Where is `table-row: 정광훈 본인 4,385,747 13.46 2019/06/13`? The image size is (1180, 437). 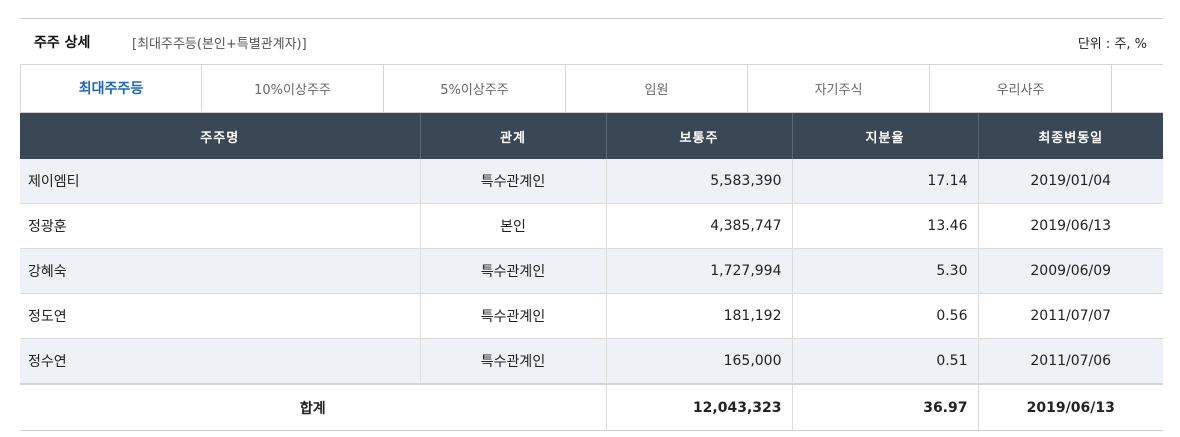
table-row: 정광훈 본인 4,385,747 13.46 2019/06/13 is located at coordinates (591, 226).